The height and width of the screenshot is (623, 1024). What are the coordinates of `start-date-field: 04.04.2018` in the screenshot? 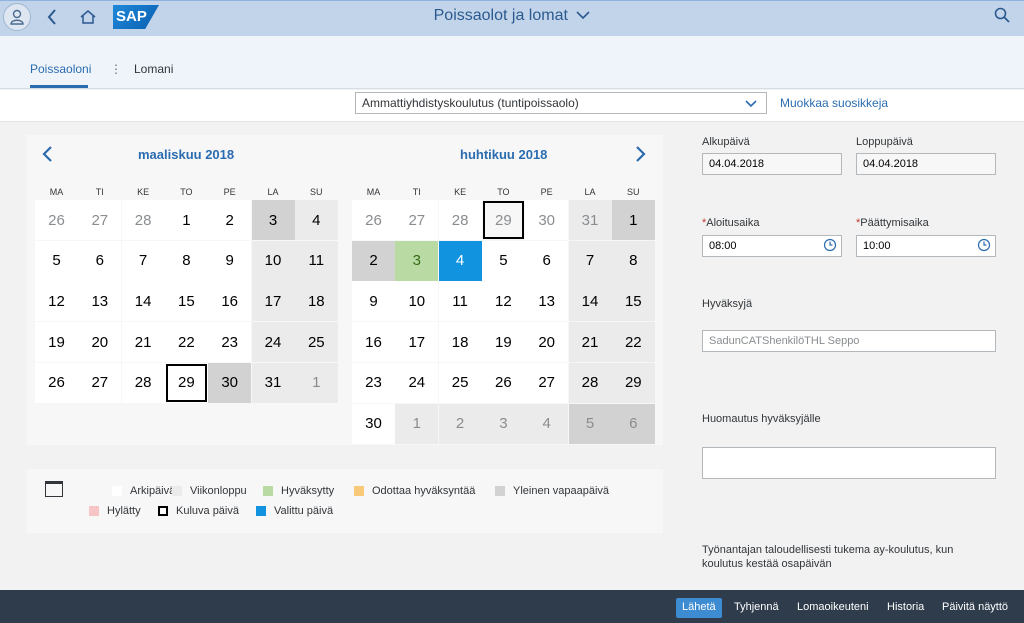 It's located at (772, 164).